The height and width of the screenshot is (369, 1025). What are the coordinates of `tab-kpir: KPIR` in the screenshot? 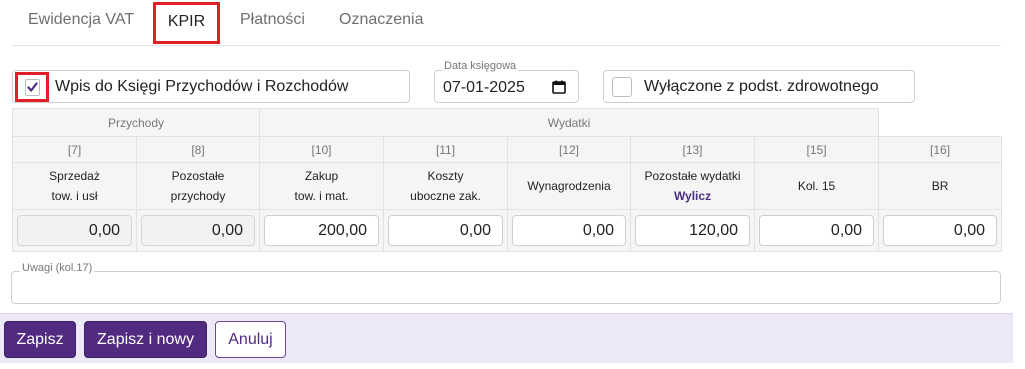 It's located at (186, 23).